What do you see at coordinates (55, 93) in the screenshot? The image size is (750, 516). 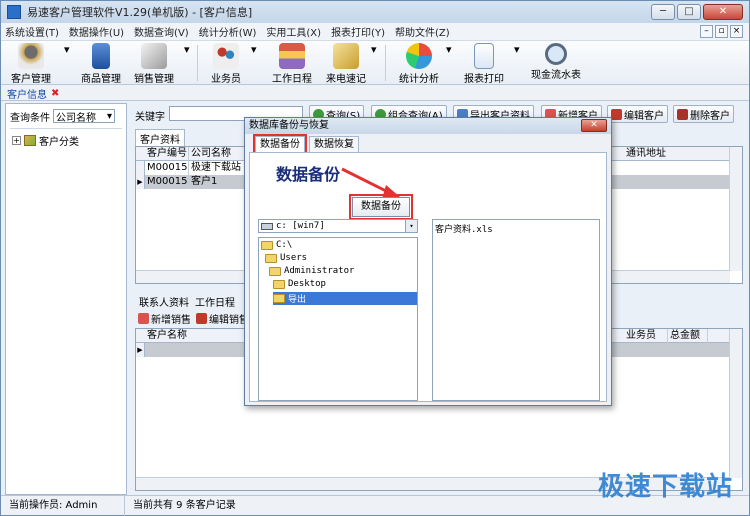 I see `close-icon: ✖` at bounding box center [55, 93].